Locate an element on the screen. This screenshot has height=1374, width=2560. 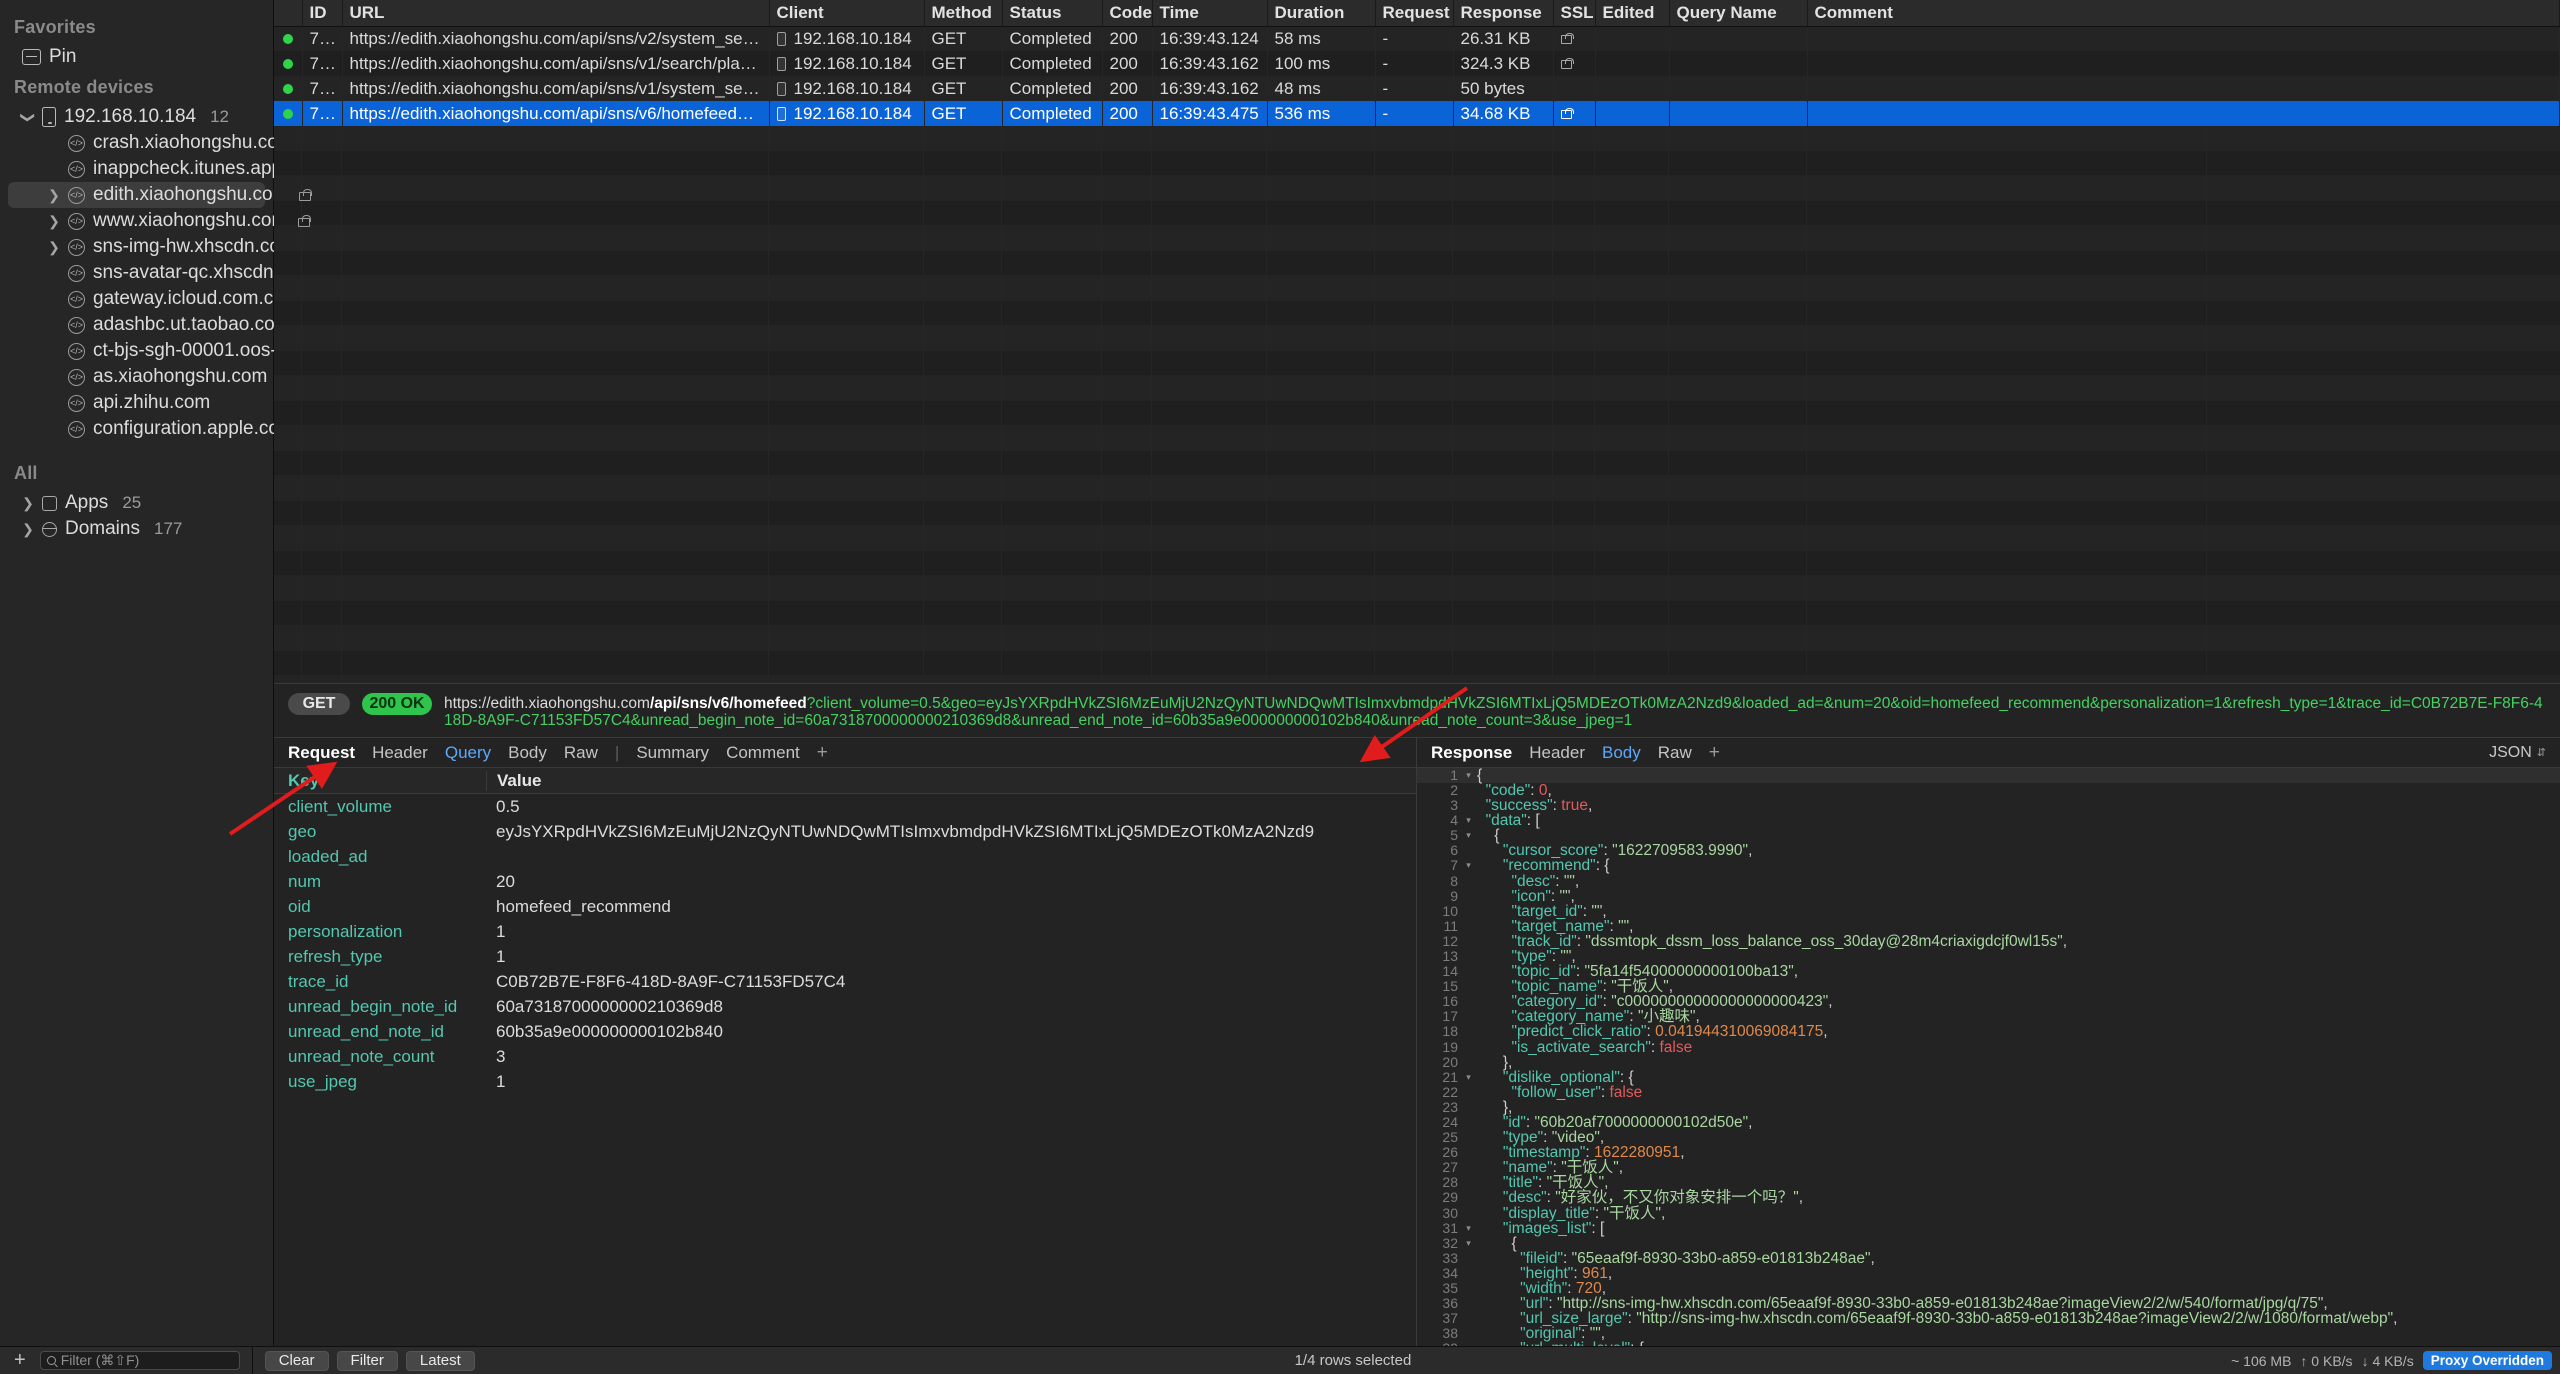
table-column-header: Method is located at coordinates (963, 13).